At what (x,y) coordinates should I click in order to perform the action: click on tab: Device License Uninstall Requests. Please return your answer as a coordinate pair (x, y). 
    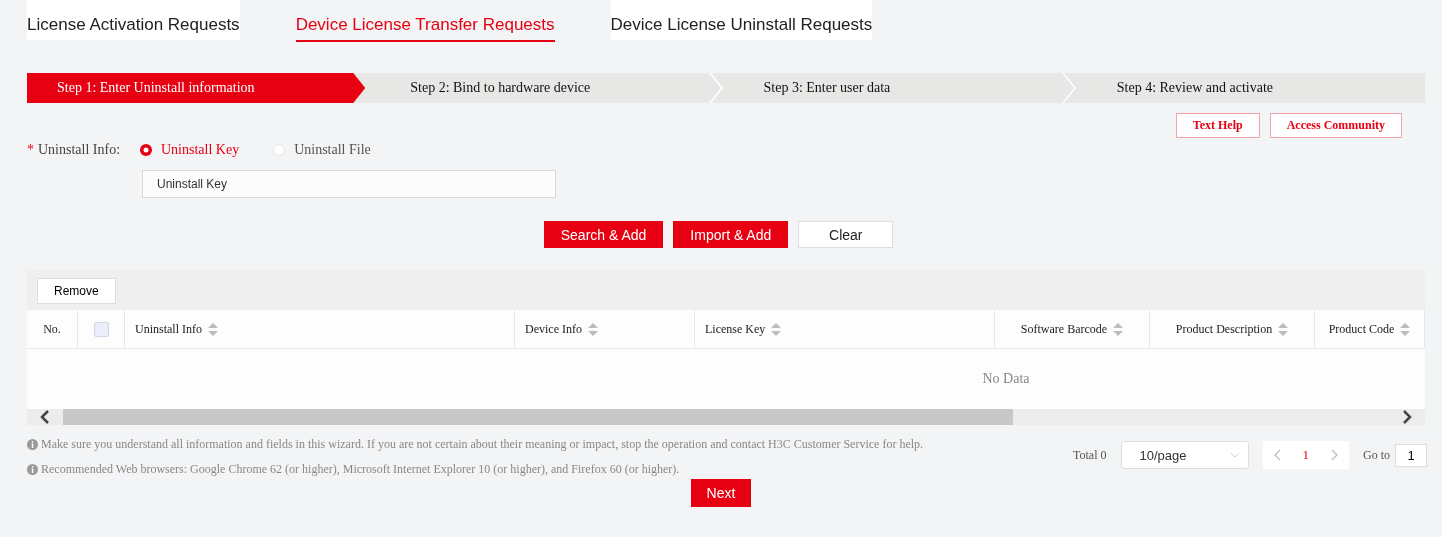
    Looking at the image, I should click on (741, 20).